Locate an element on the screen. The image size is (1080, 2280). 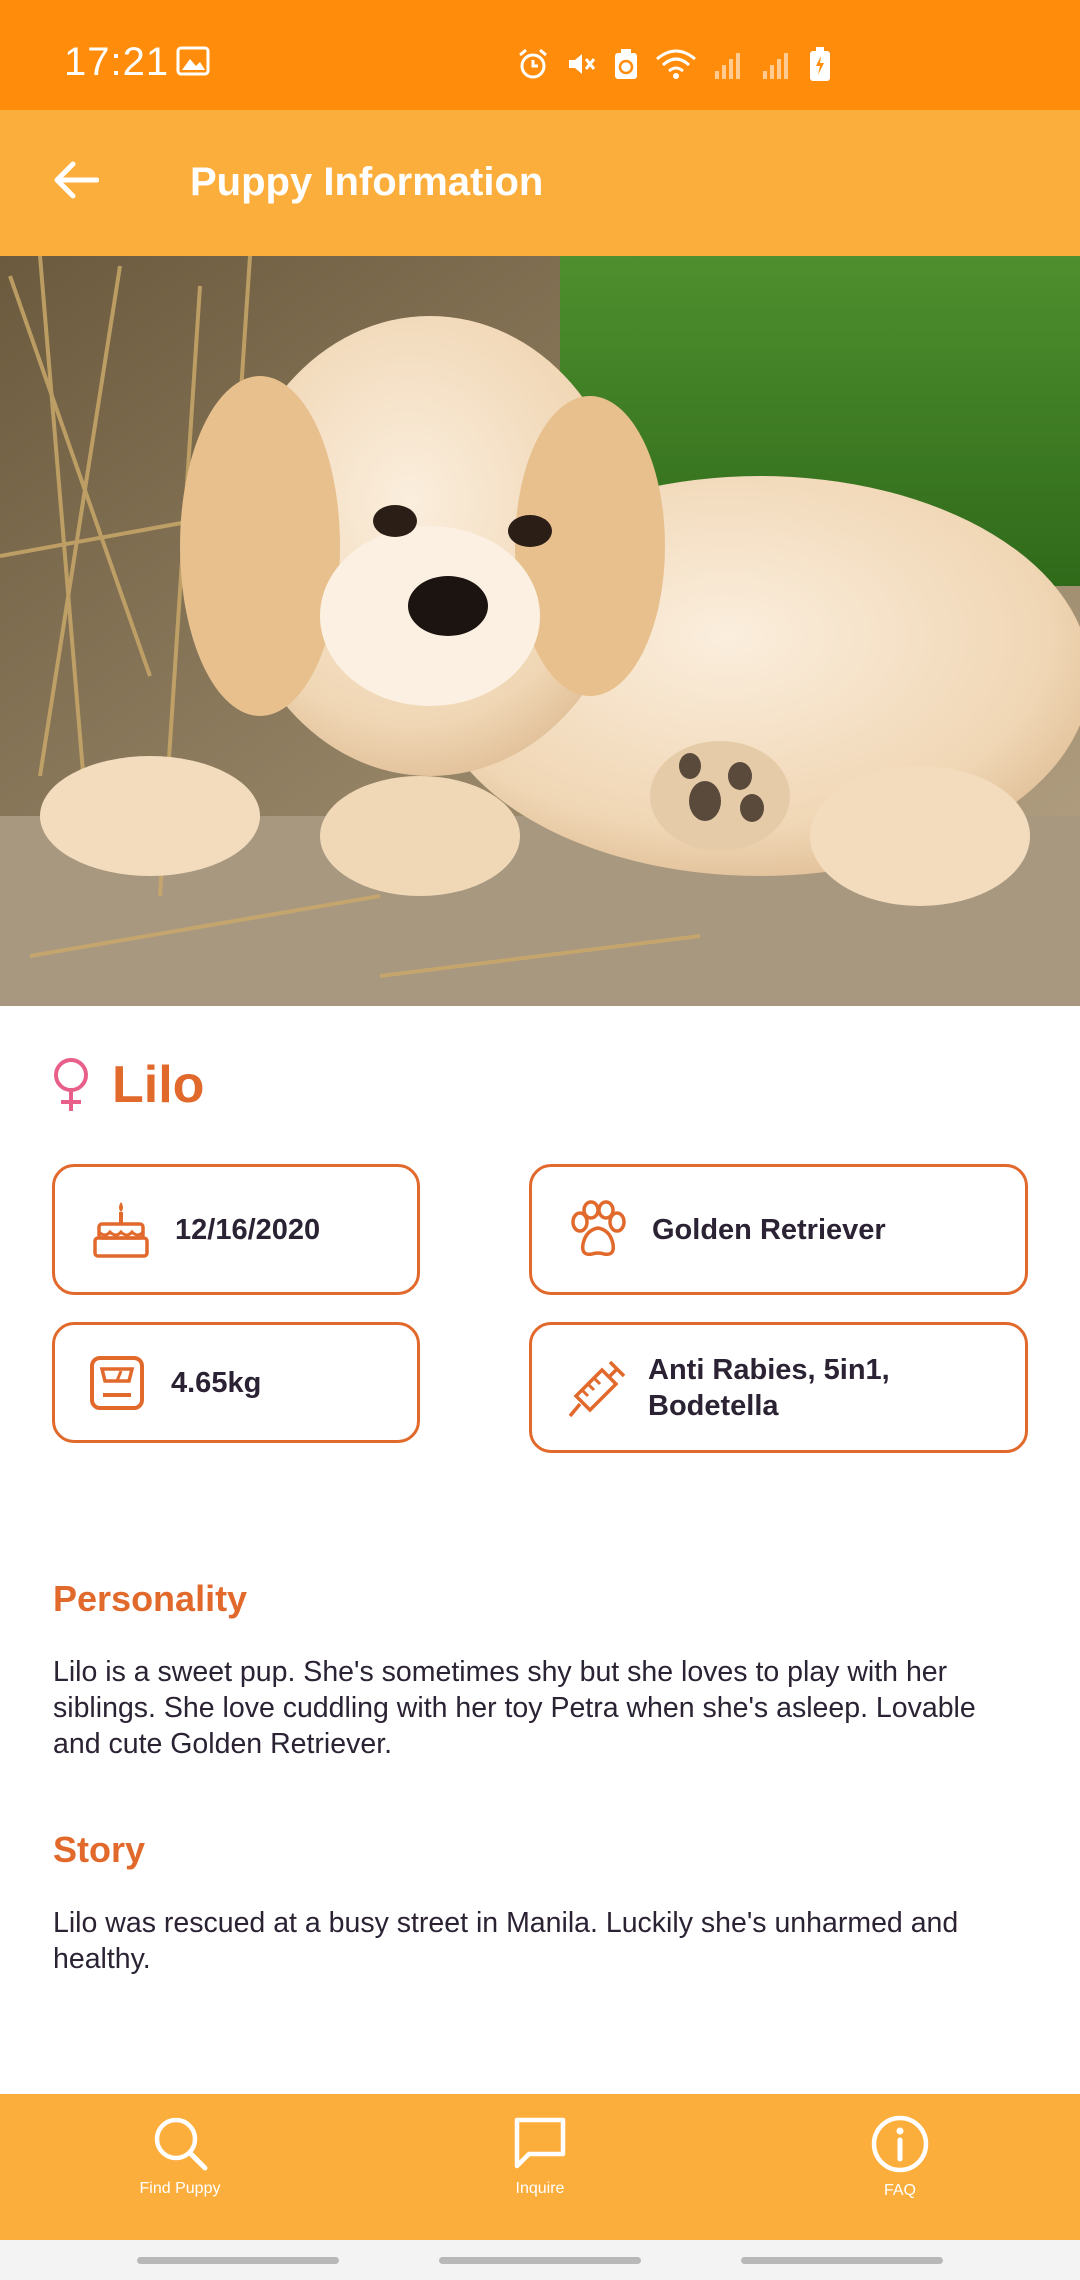
gesture-pill-left is located at coordinates (238, 2260).